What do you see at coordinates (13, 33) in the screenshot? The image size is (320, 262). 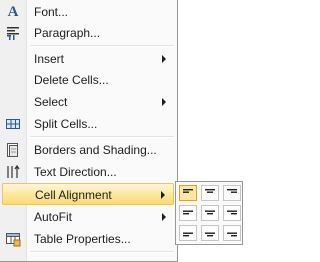 I see `paragraph-icon` at bounding box center [13, 33].